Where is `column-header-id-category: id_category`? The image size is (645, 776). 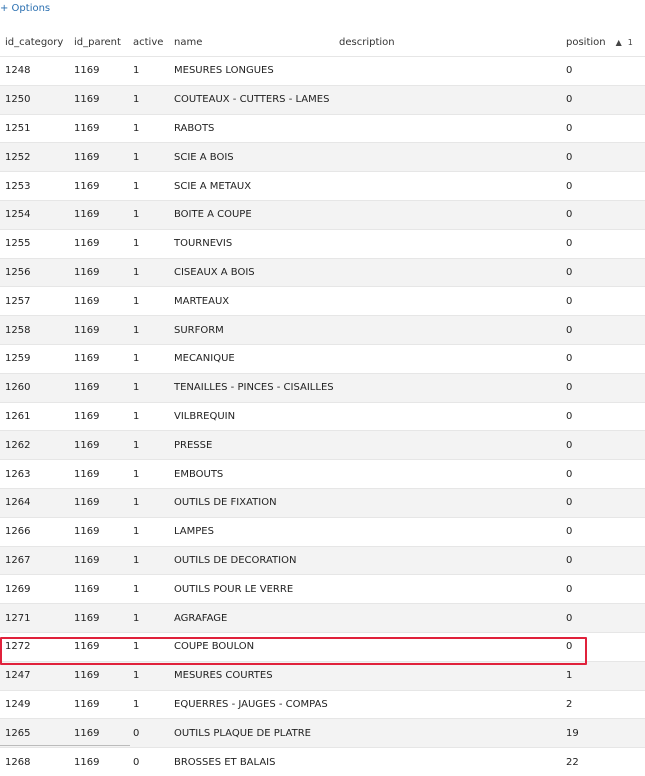
column-header-id-category: id_category is located at coordinates (34, 42).